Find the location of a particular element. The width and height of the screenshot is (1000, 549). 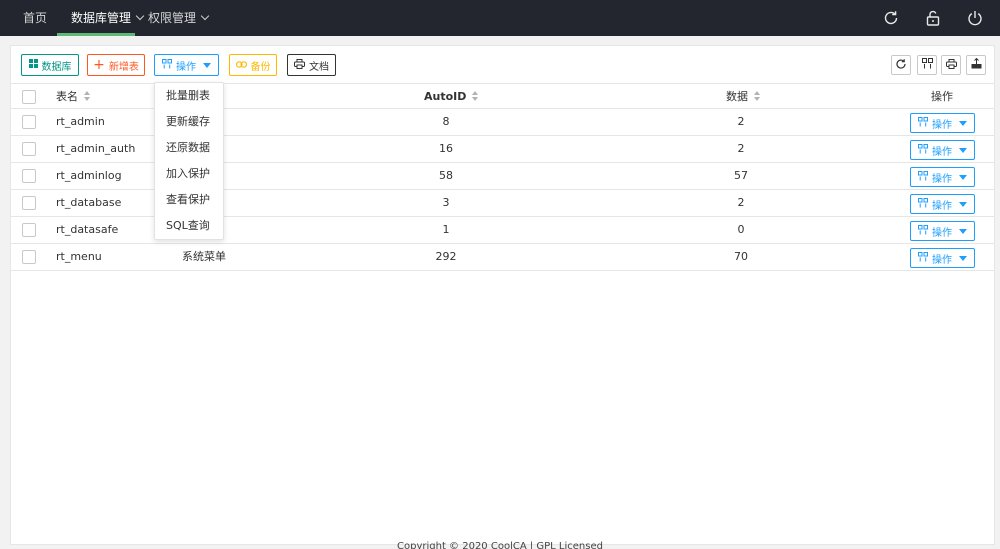

cell-autoid: 3 is located at coordinates (446, 202).